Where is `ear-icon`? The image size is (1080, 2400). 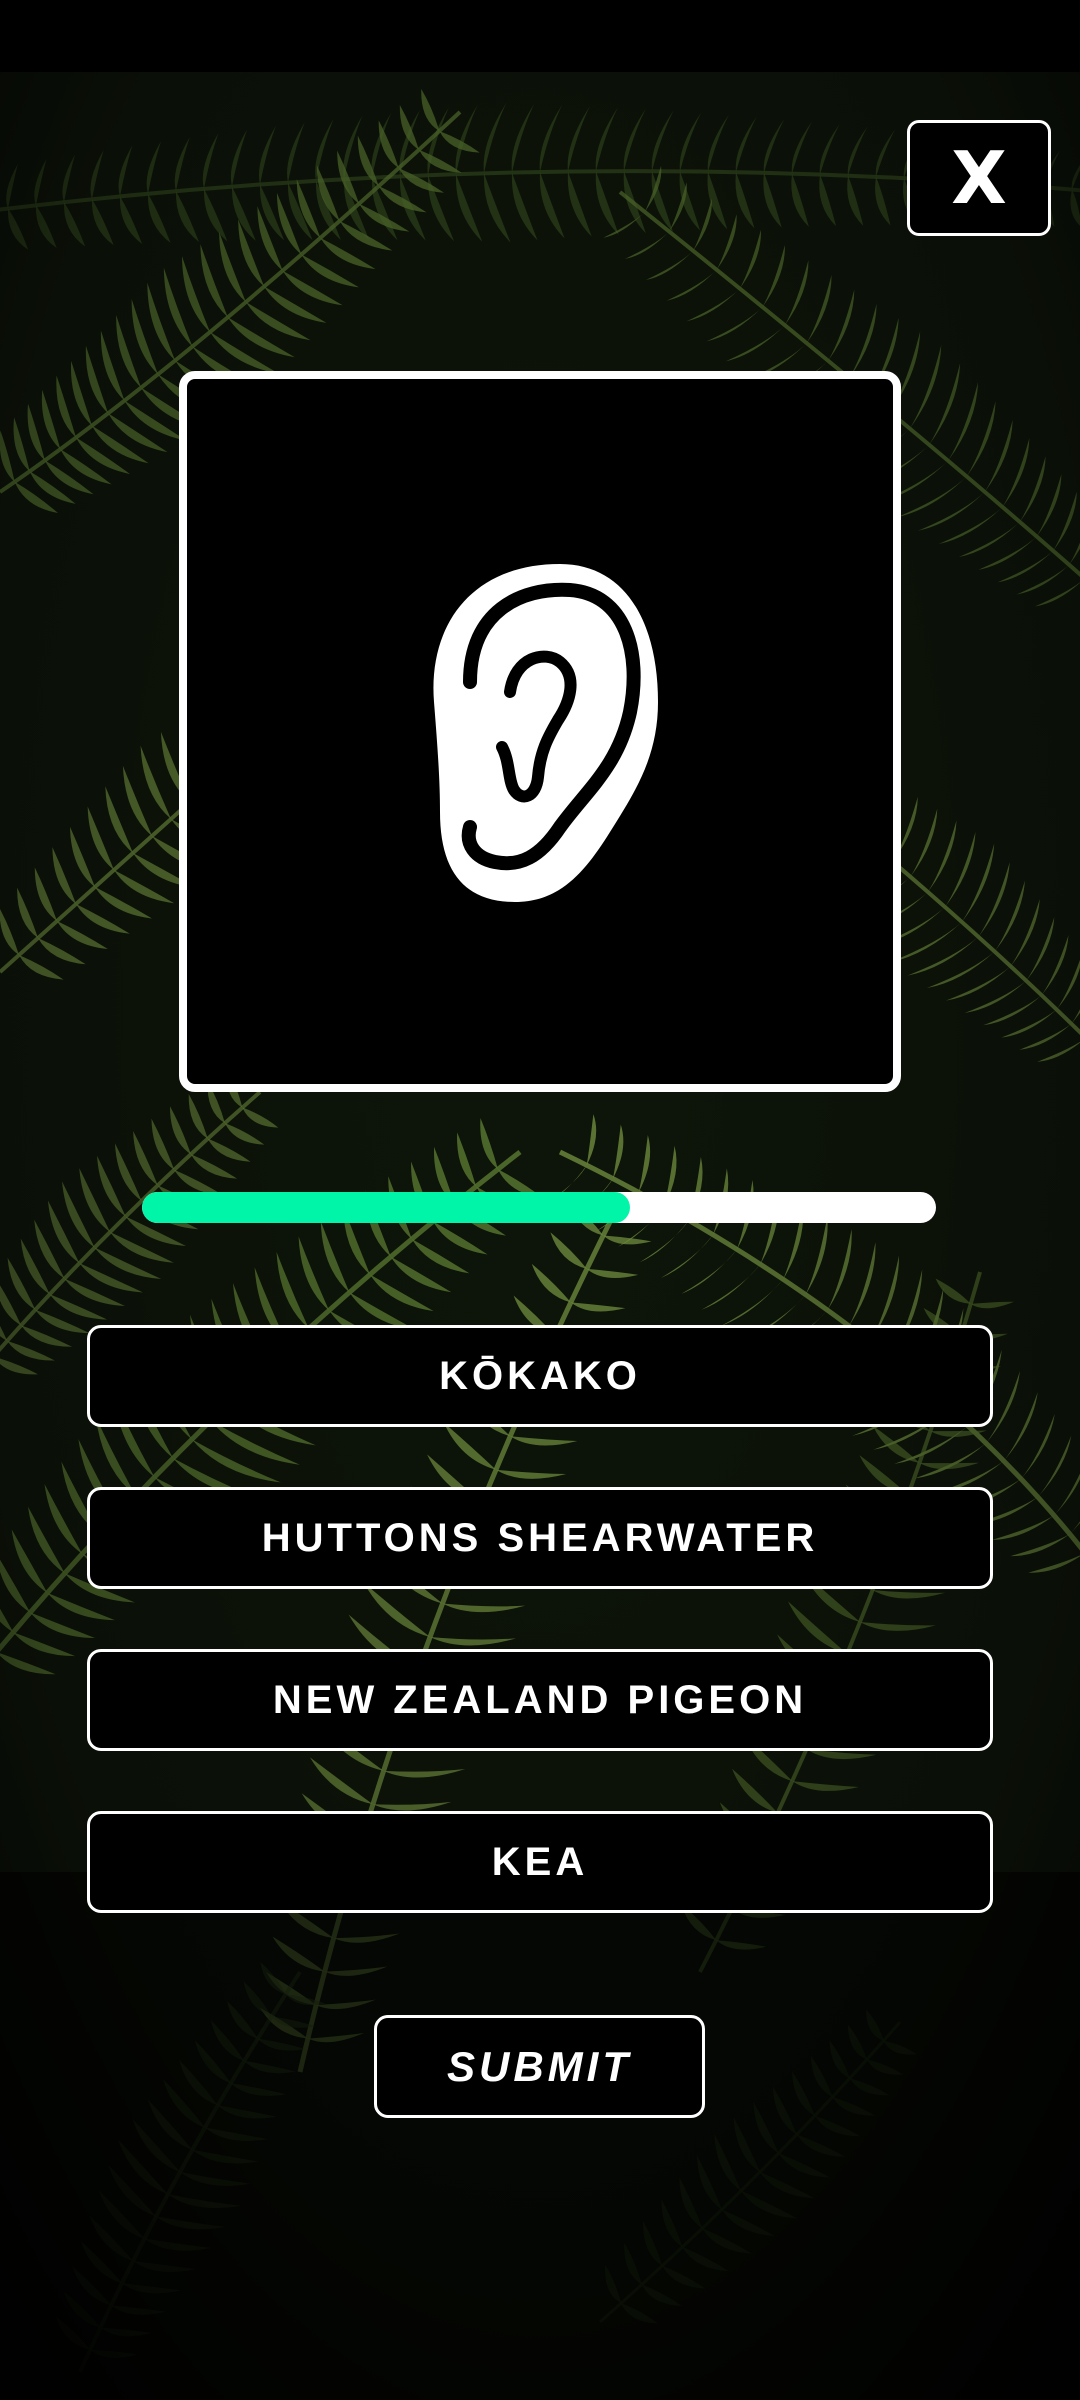 ear-icon is located at coordinates (545, 732).